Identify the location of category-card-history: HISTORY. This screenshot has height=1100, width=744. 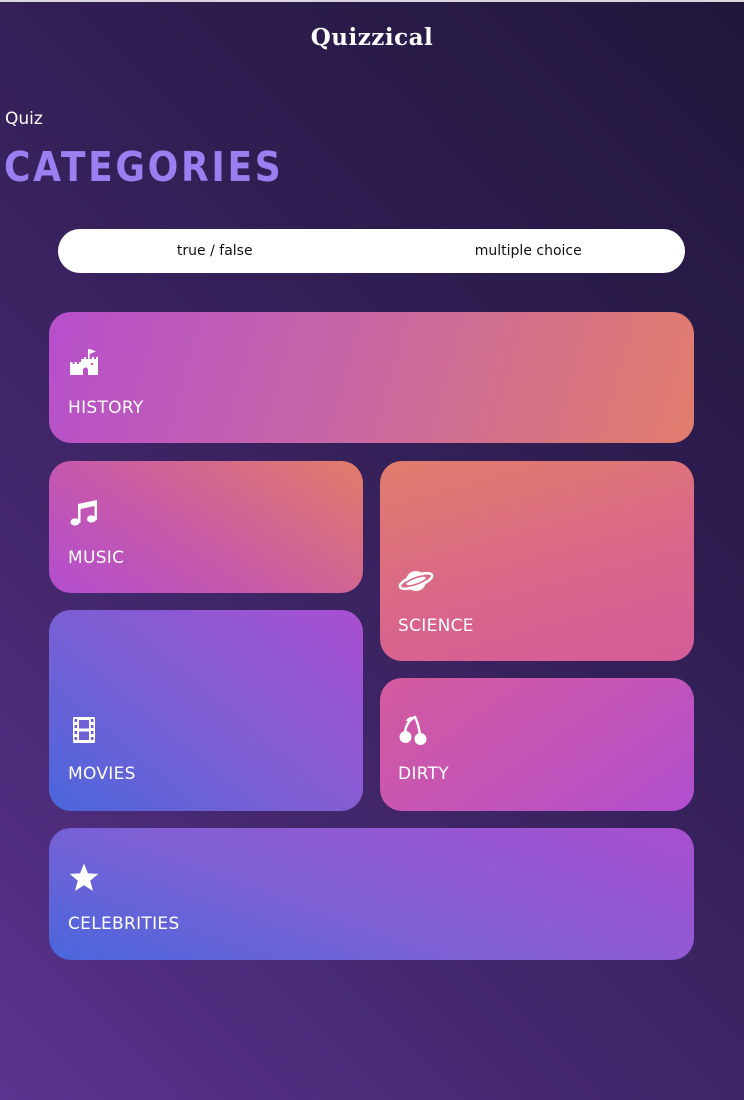
(371, 377).